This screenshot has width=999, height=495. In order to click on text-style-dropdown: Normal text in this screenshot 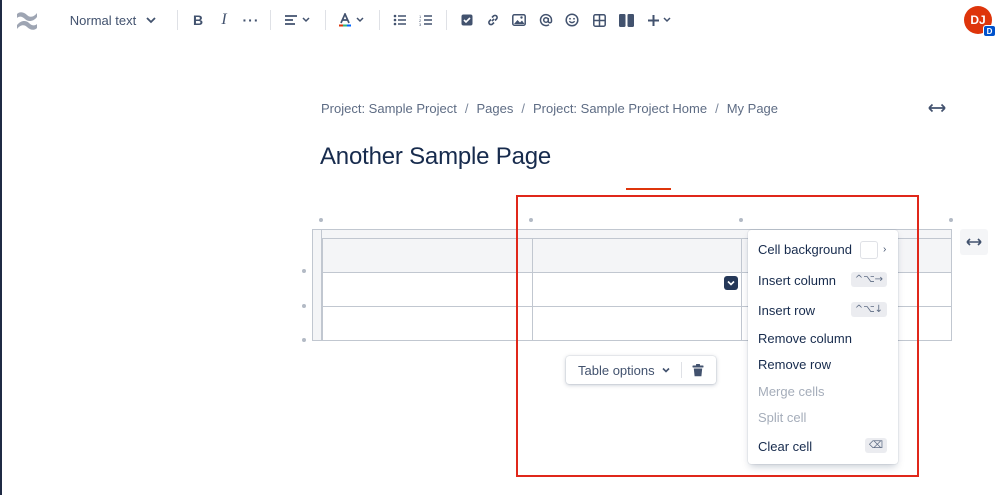, I will do `click(114, 20)`.